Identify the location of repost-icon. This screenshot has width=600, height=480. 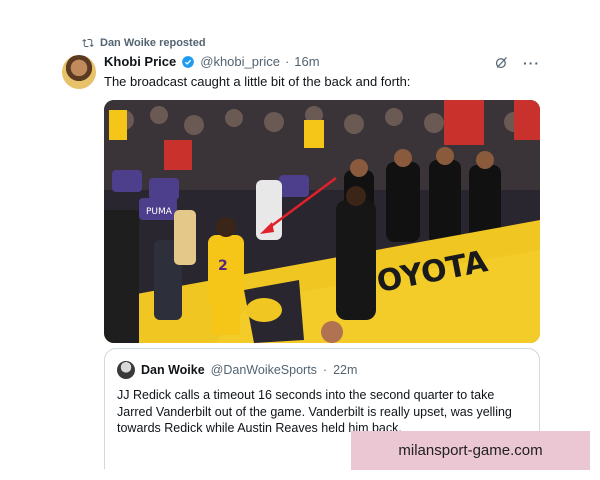
(88, 43).